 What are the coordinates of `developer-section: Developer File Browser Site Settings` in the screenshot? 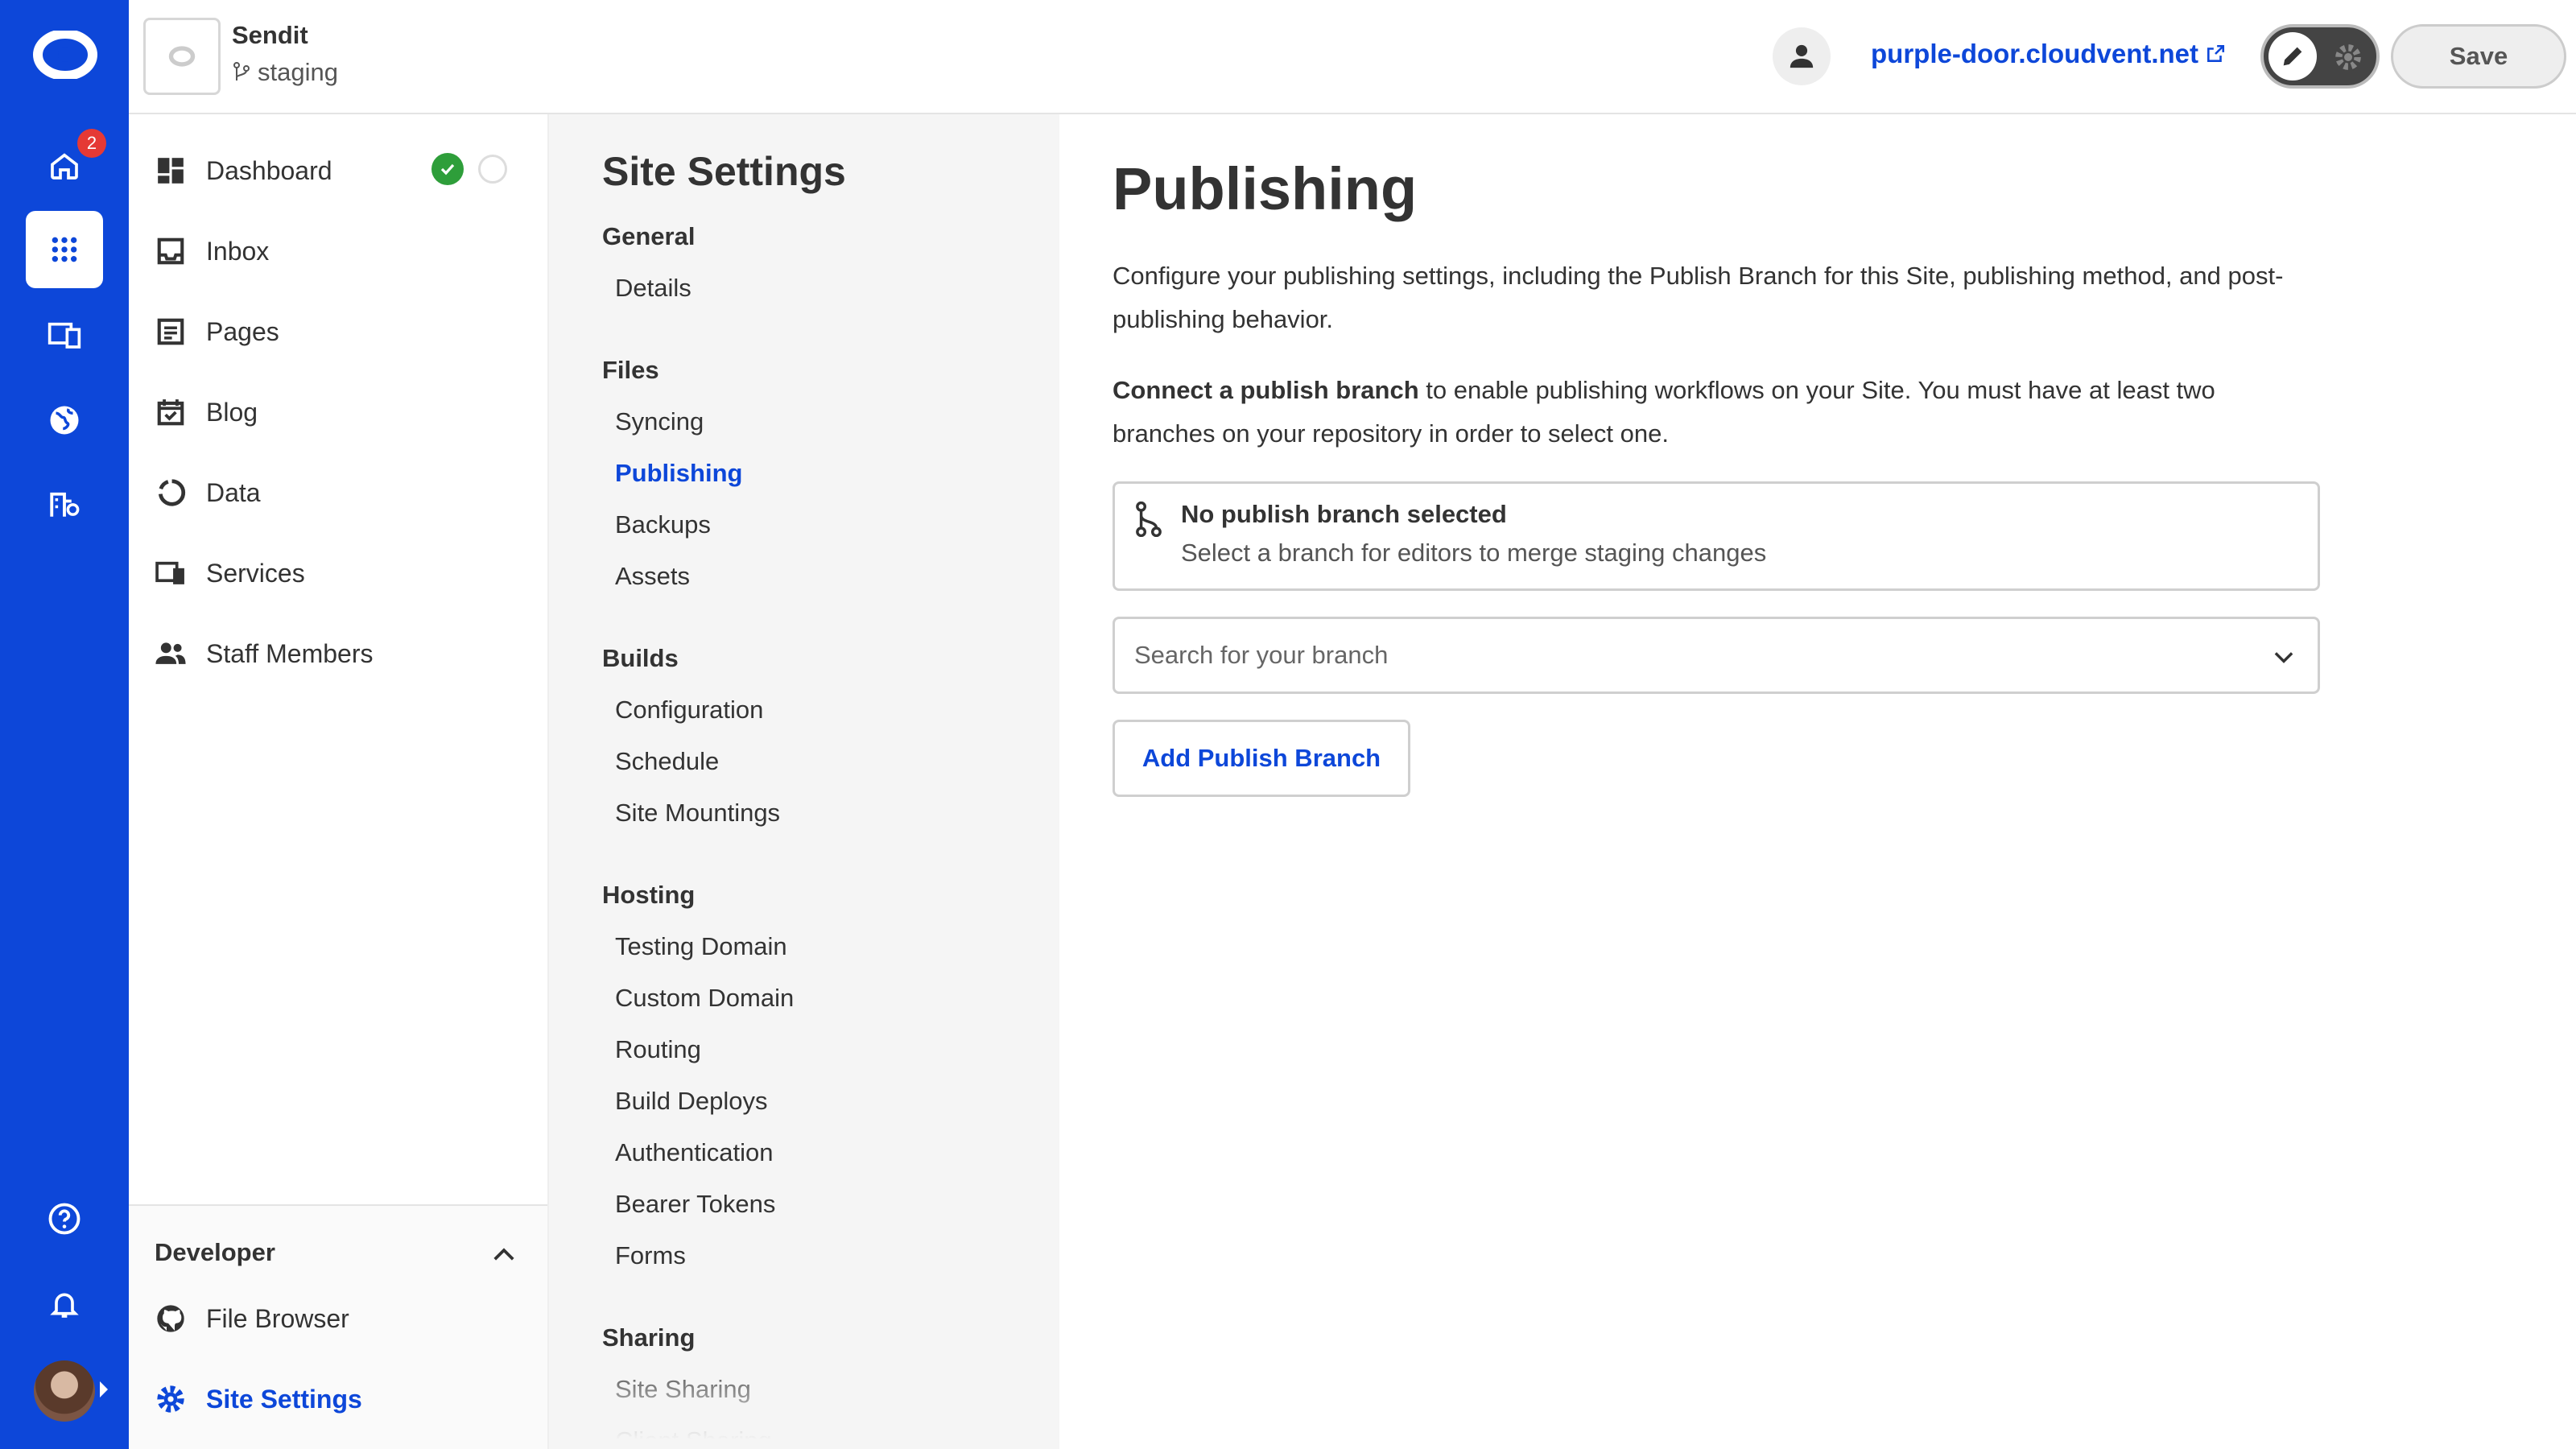 It's located at (338, 1326).